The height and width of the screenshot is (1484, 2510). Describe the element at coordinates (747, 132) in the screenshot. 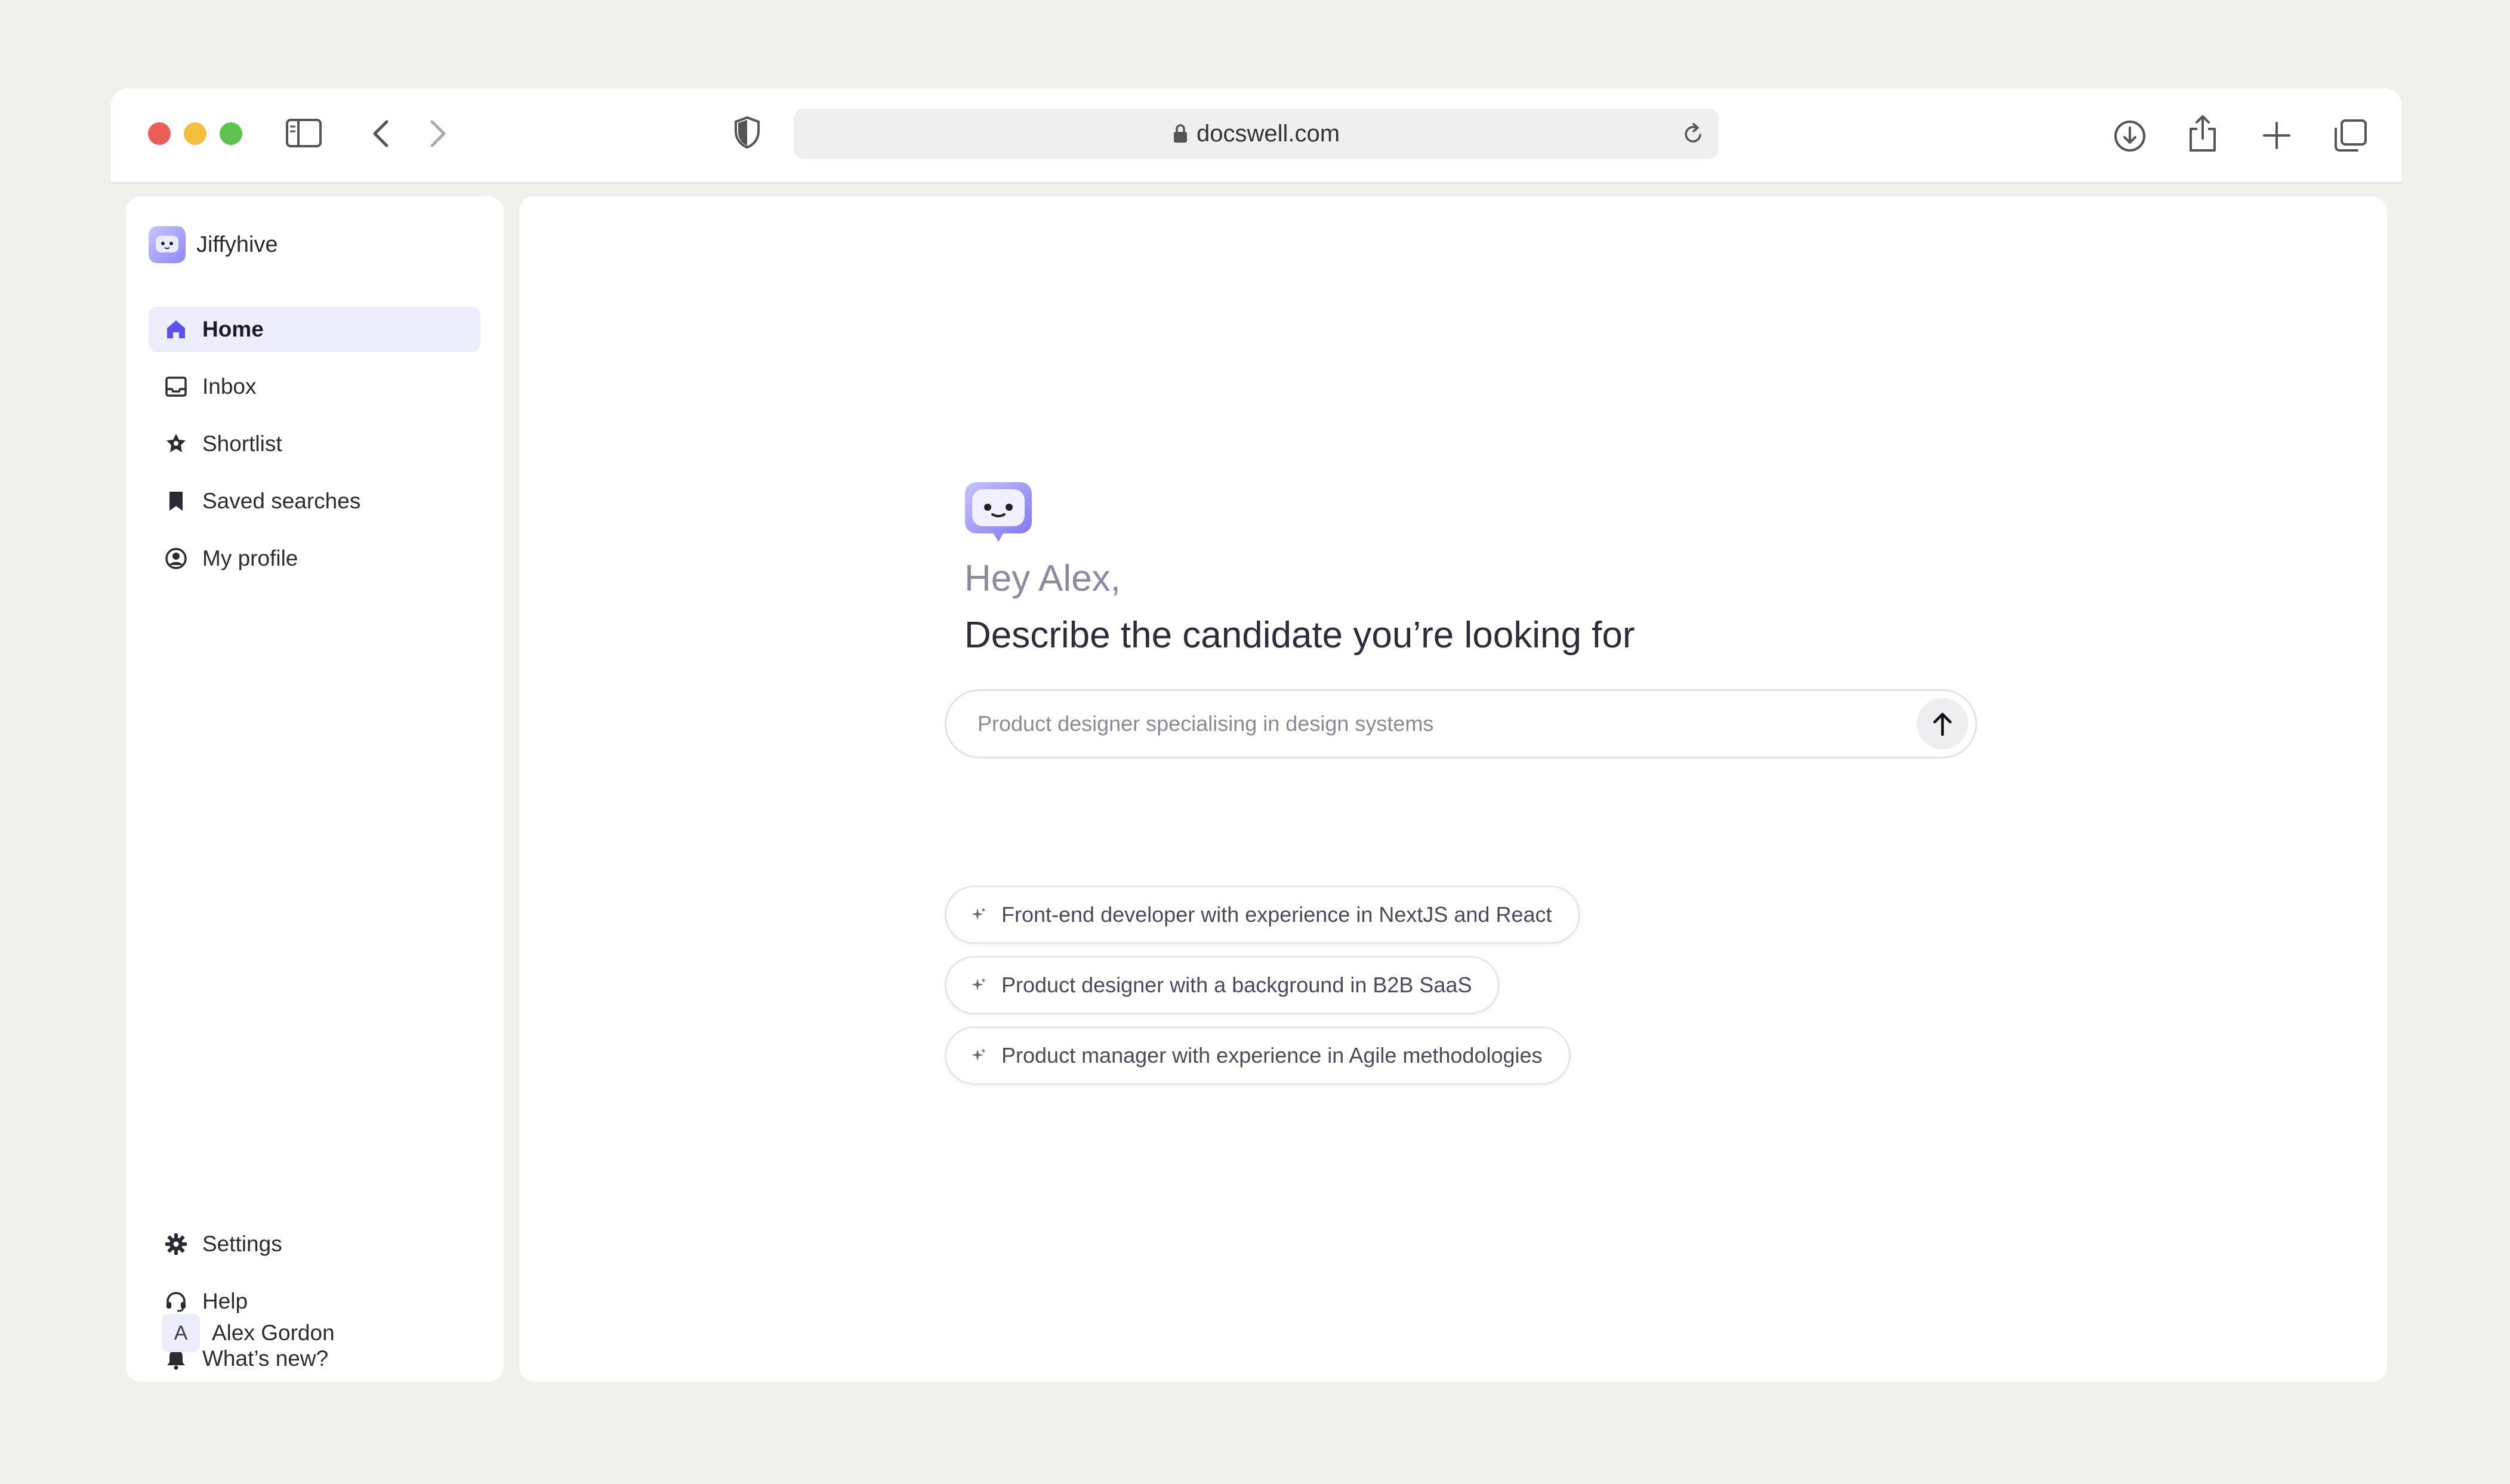

I see `shield-icon` at that location.